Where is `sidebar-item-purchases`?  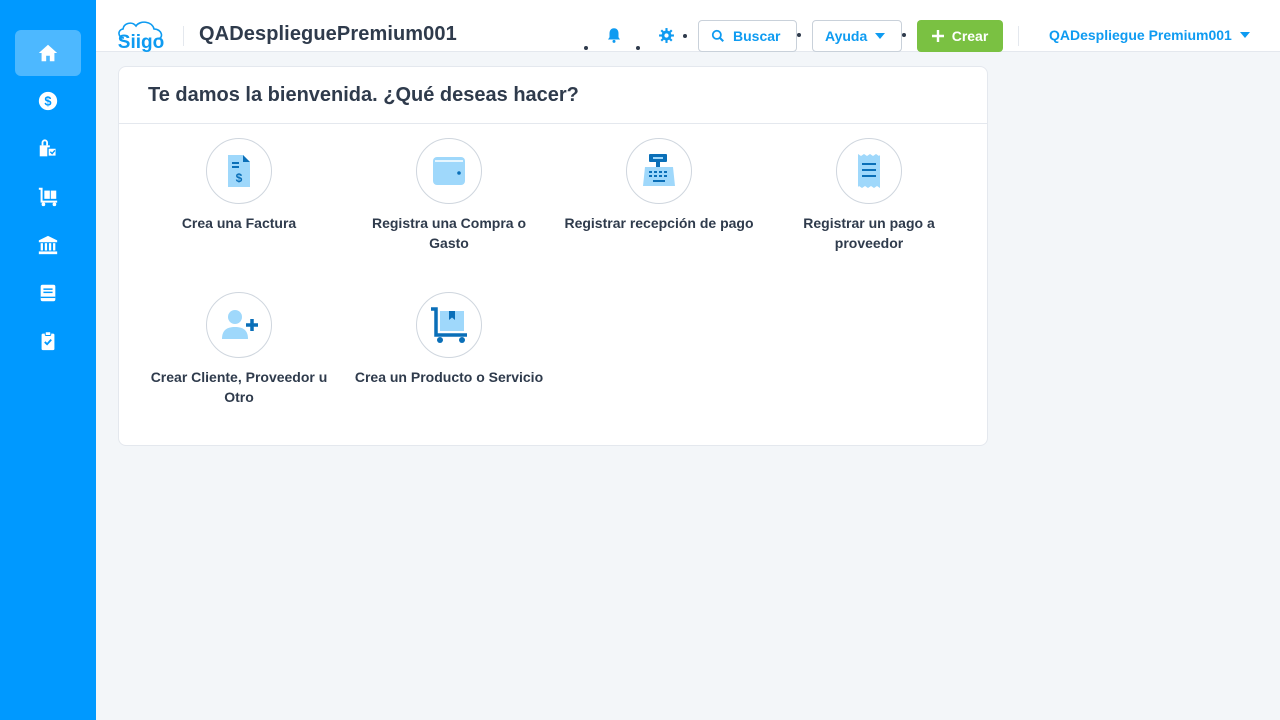
sidebar-item-purchases is located at coordinates (48, 149).